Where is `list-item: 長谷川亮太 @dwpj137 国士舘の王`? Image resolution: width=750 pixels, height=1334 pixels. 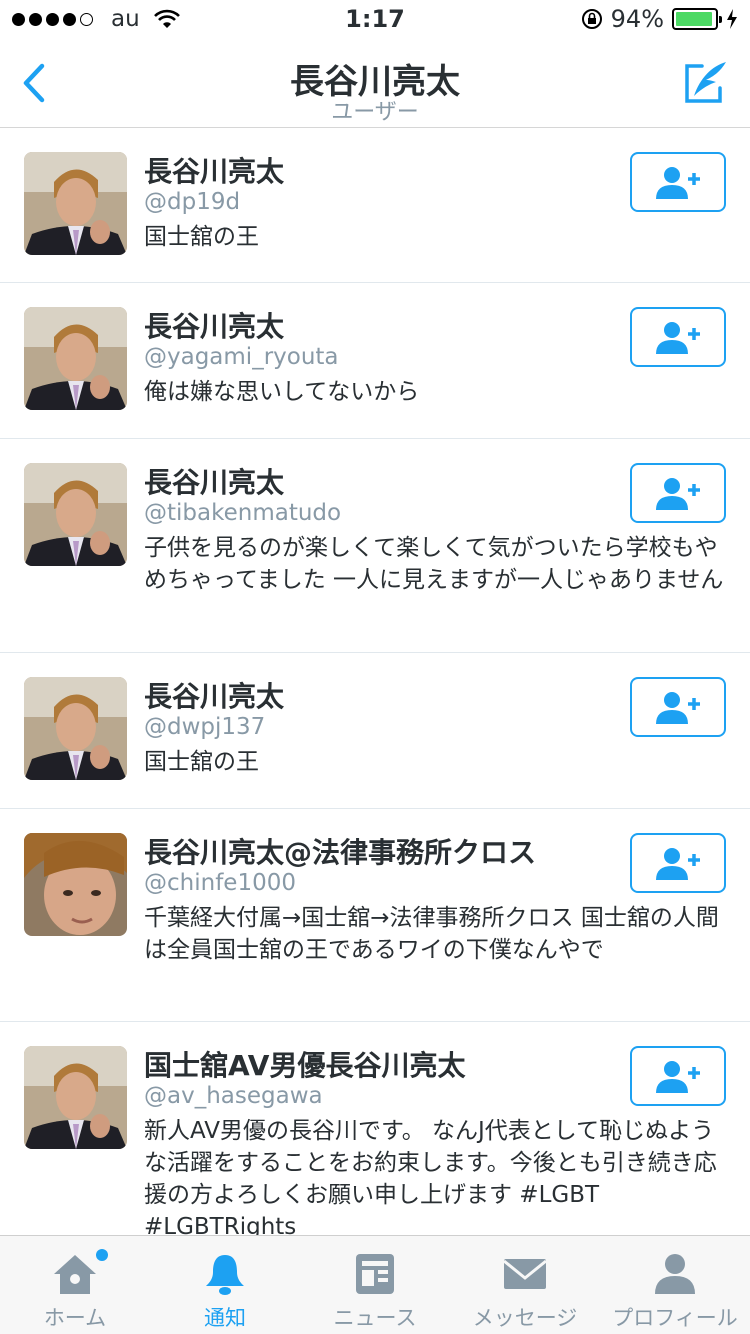
list-item: 長谷川亮太 @dwpj137 国士舘の王 is located at coordinates (375, 731).